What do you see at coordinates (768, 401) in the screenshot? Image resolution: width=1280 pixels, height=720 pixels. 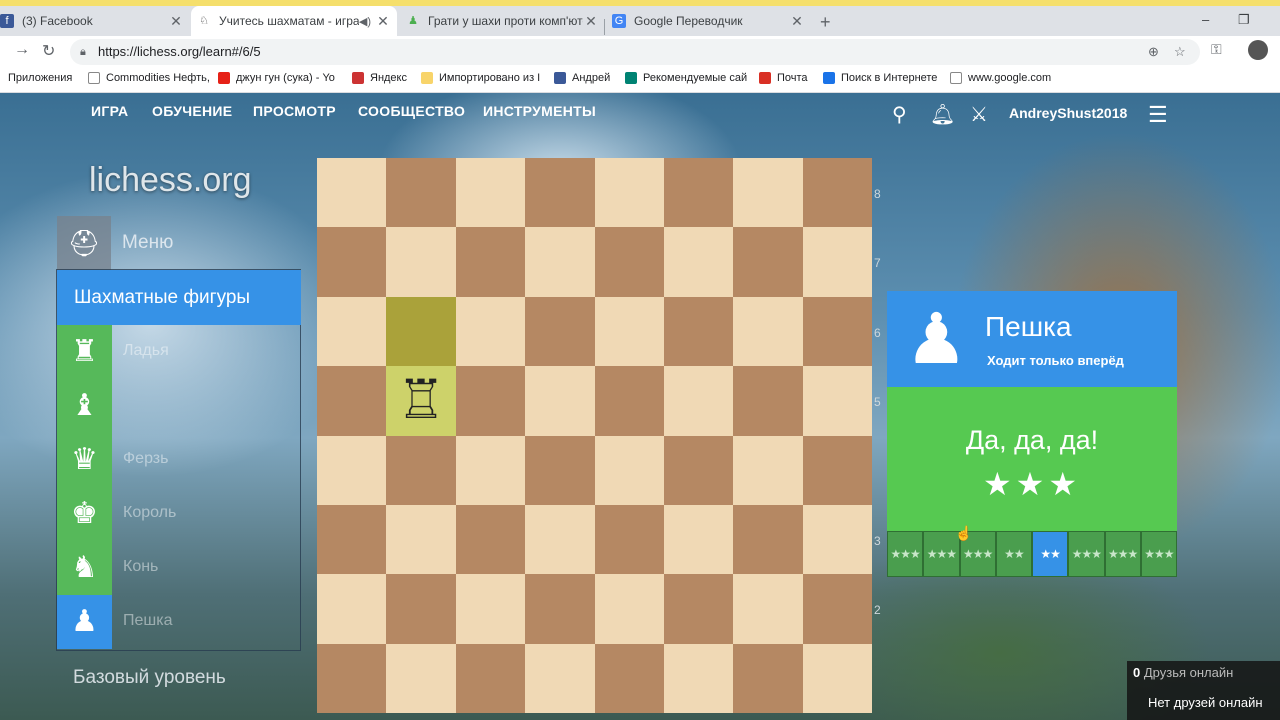 I see `board-square-g5` at bounding box center [768, 401].